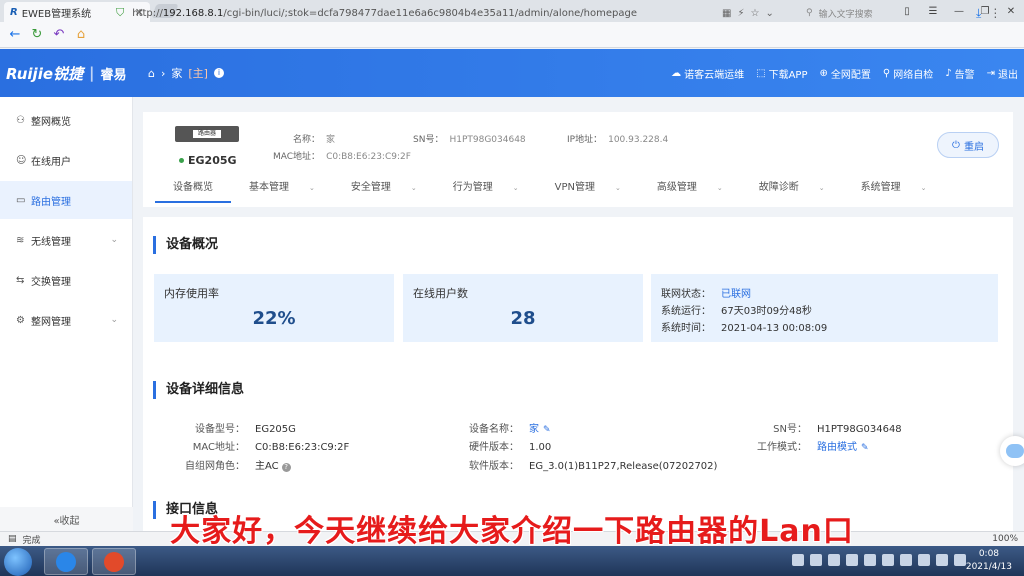  What do you see at coordinates (220, 429) in the screenshot?
I see `detail-model-label: 设备型号：` at bounding box center [220, 429].